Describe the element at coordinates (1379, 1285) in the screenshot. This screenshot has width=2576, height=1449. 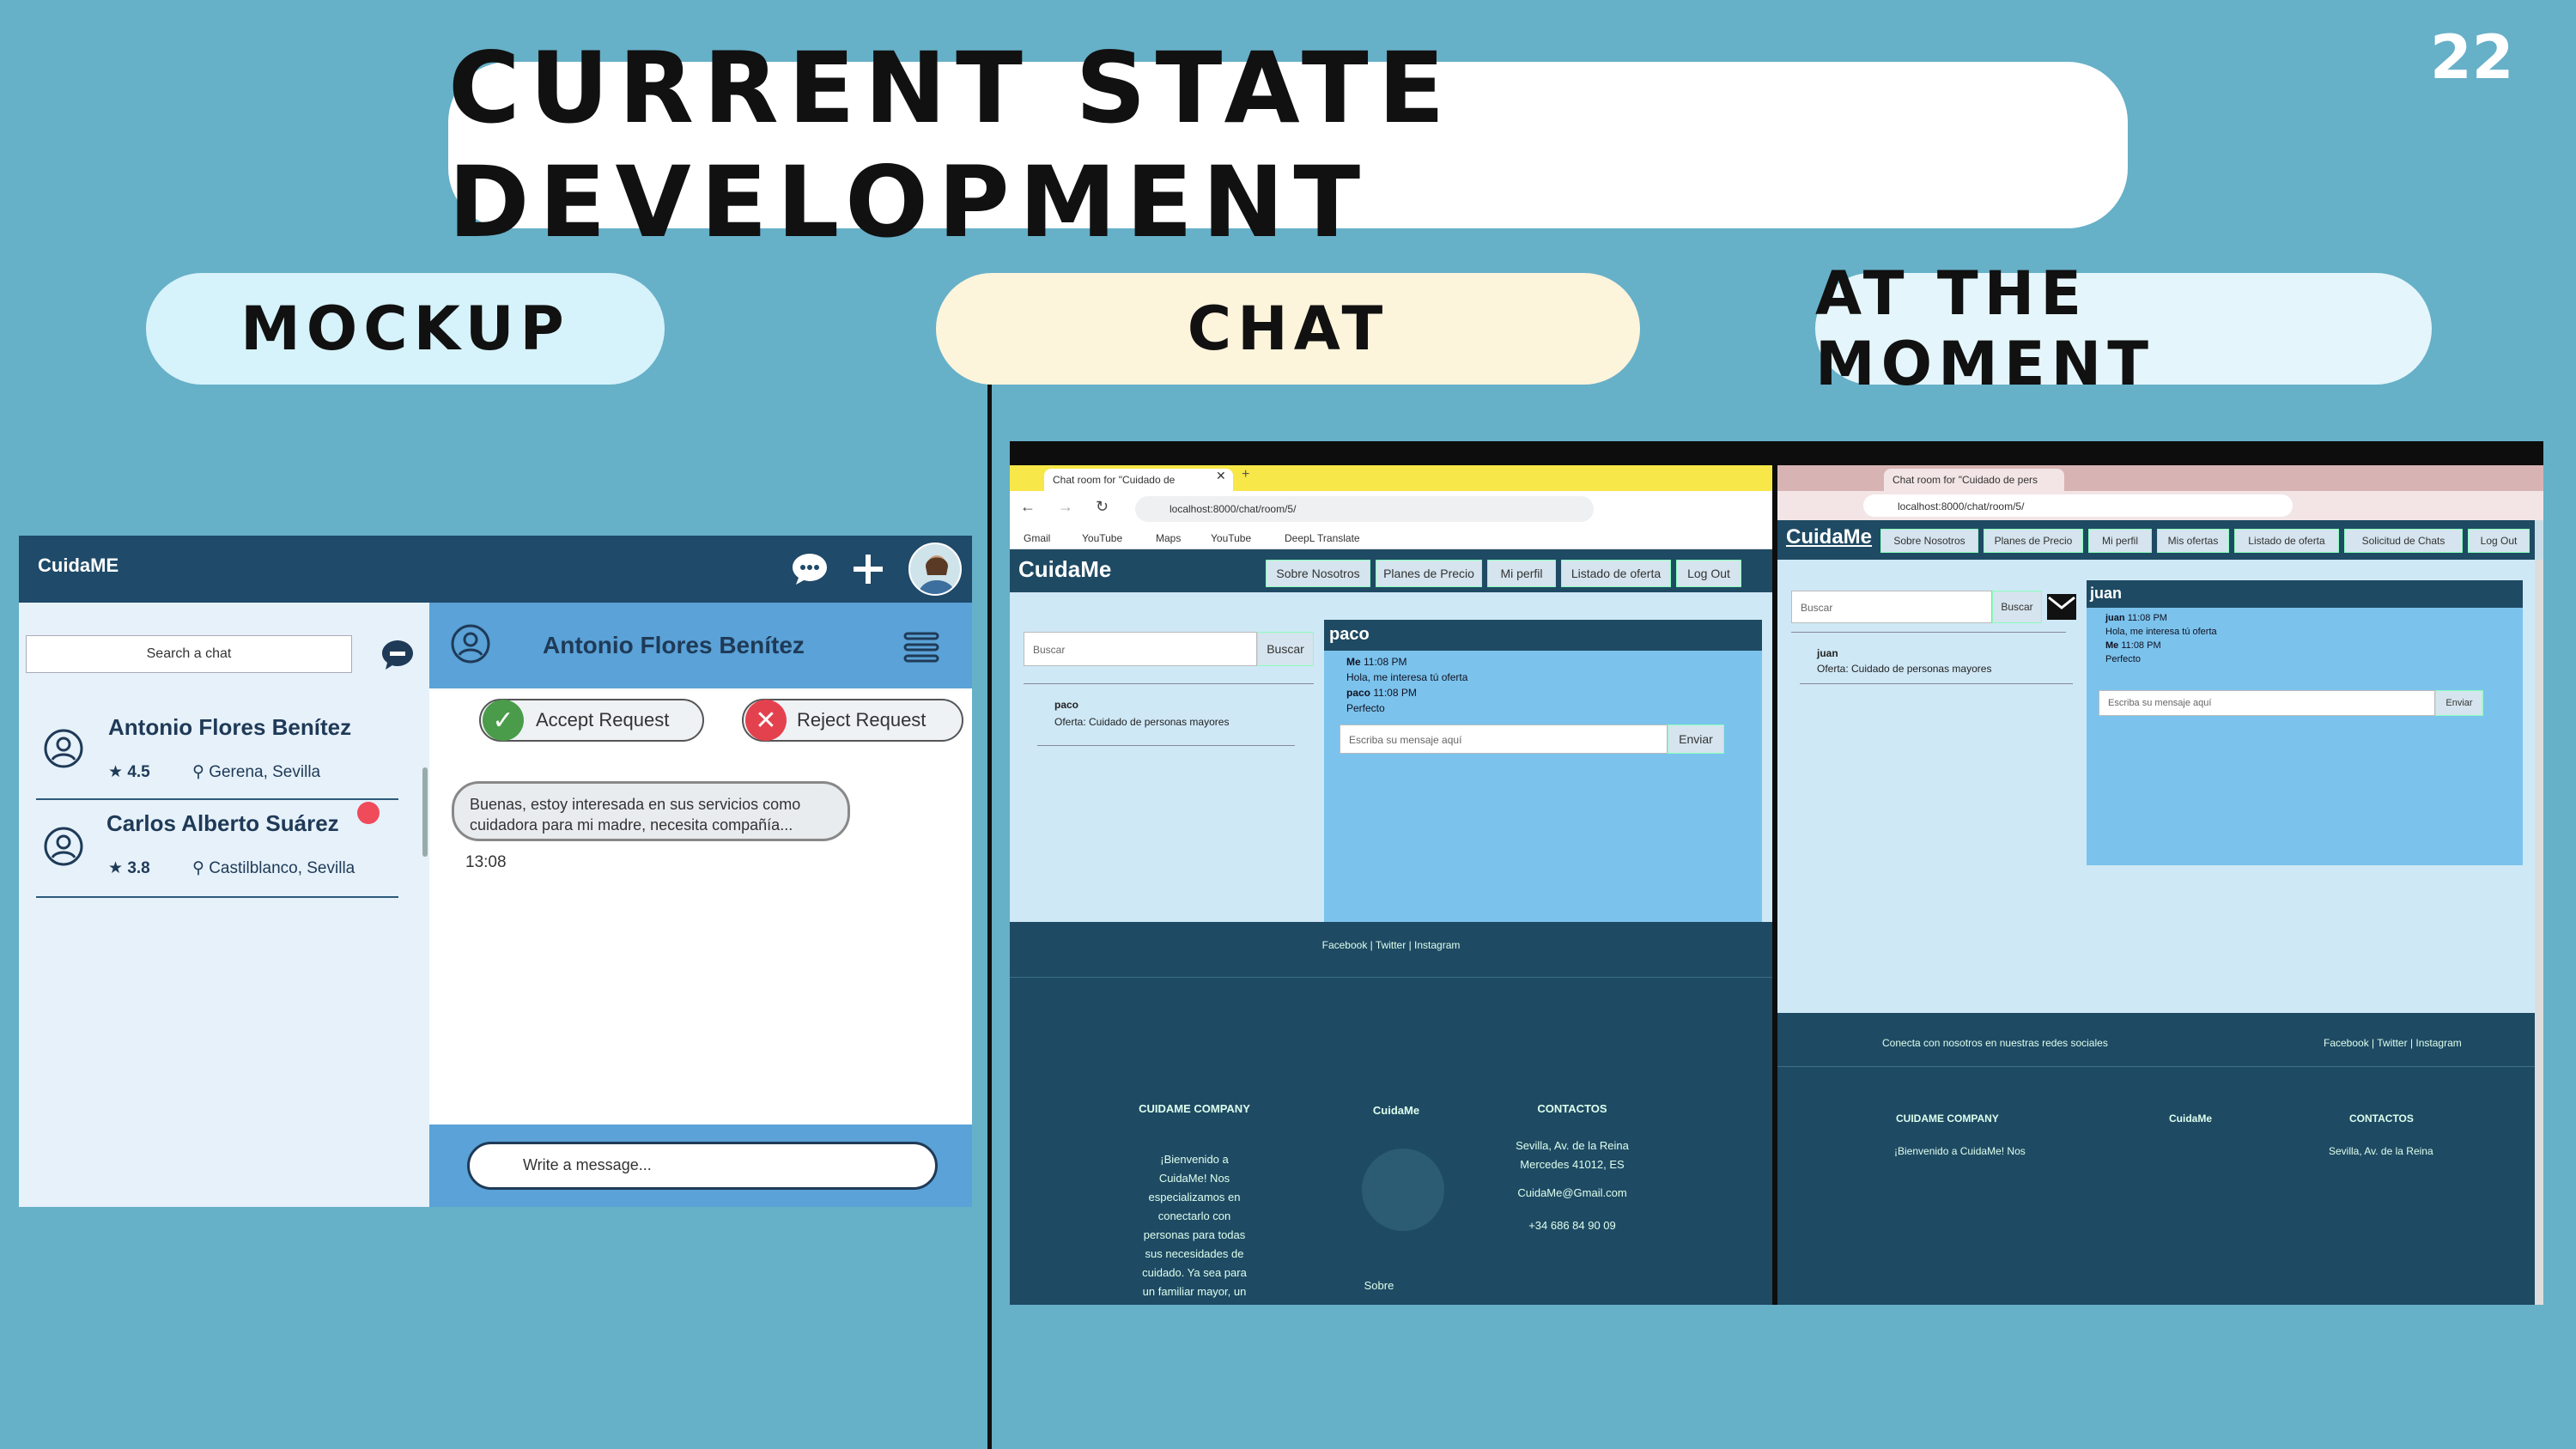
I see `footer-sobre: Sobre` at that location.